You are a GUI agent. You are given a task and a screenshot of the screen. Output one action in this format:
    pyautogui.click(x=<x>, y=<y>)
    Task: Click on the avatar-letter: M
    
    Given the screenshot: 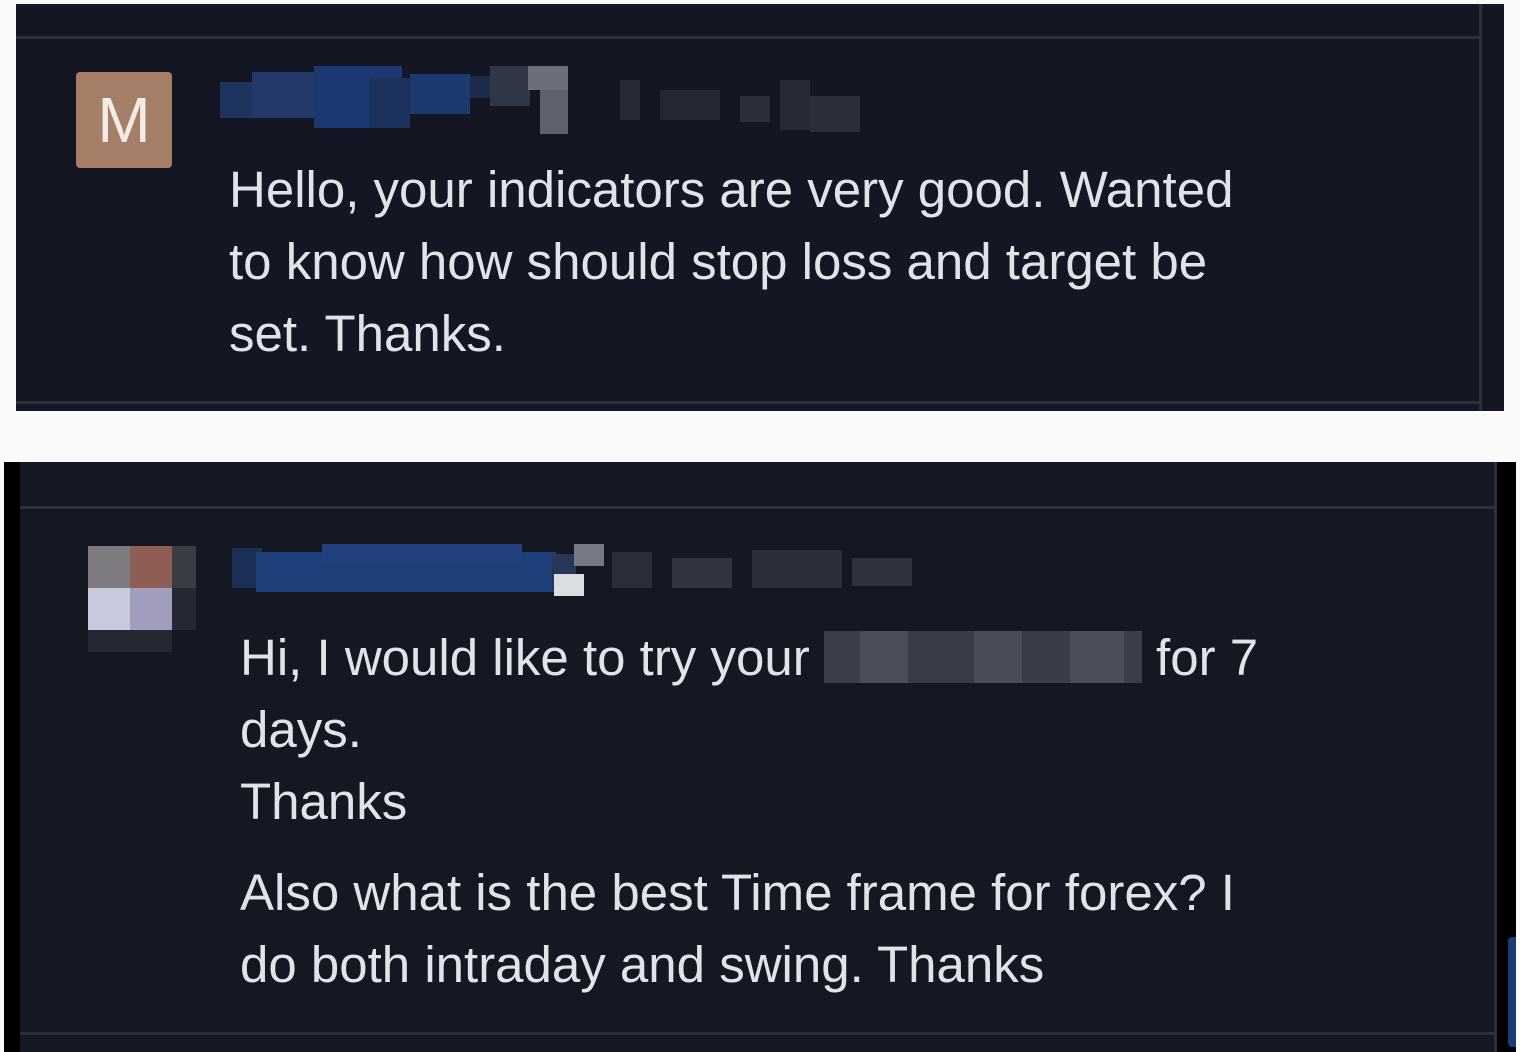 What is the action you would take?
    pyautogui.click(x=124, y=120)
    